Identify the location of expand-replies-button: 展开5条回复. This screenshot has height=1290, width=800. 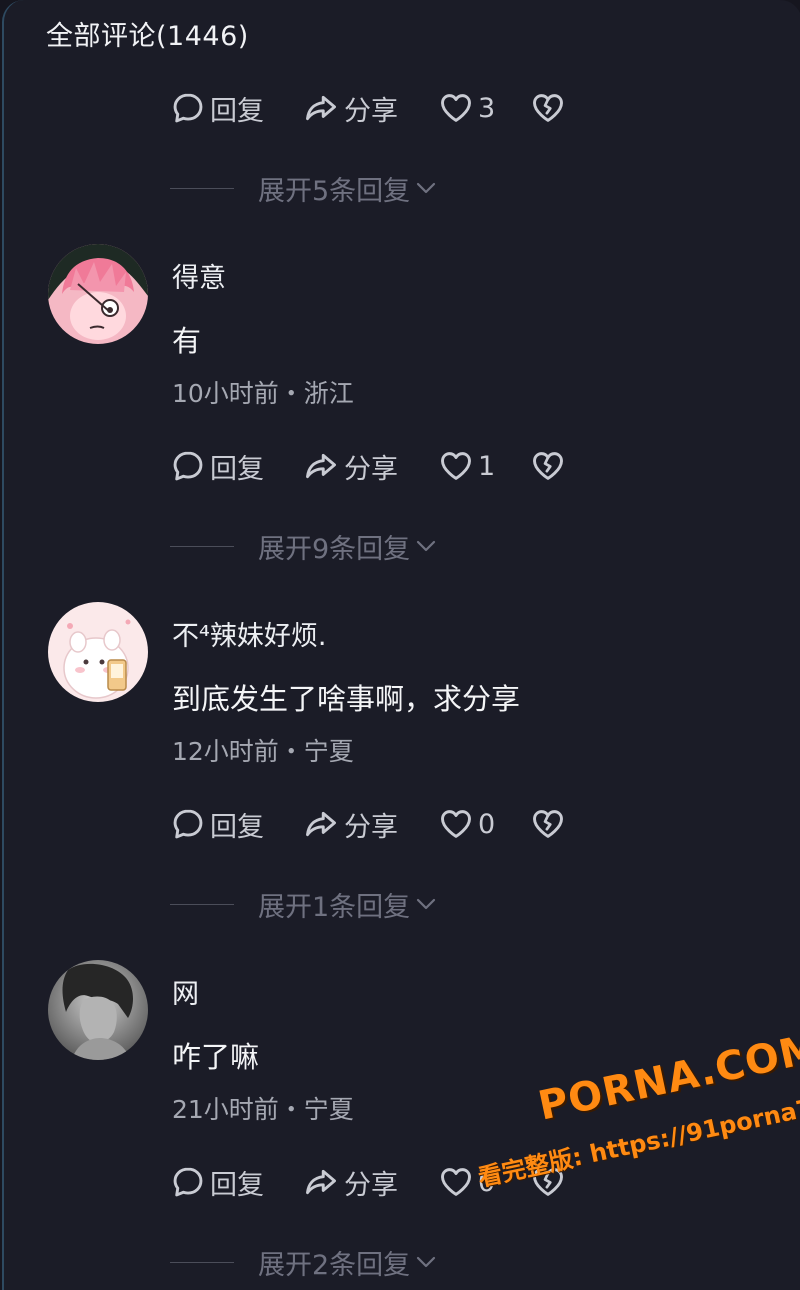
(304, 188).